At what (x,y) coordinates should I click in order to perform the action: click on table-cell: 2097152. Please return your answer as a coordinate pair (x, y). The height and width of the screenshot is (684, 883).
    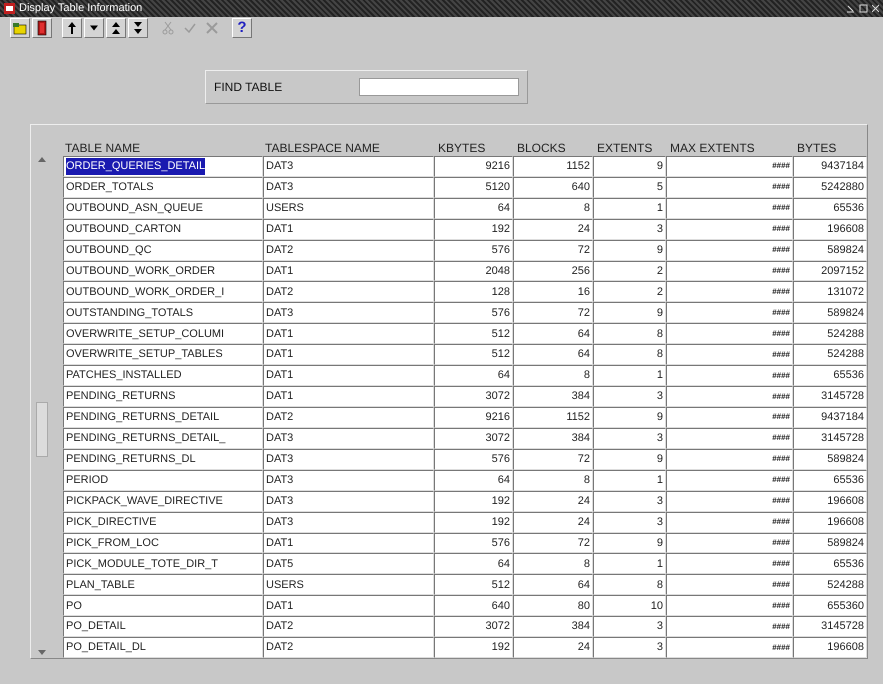
    Looking at the image, I should click on (830, 271).